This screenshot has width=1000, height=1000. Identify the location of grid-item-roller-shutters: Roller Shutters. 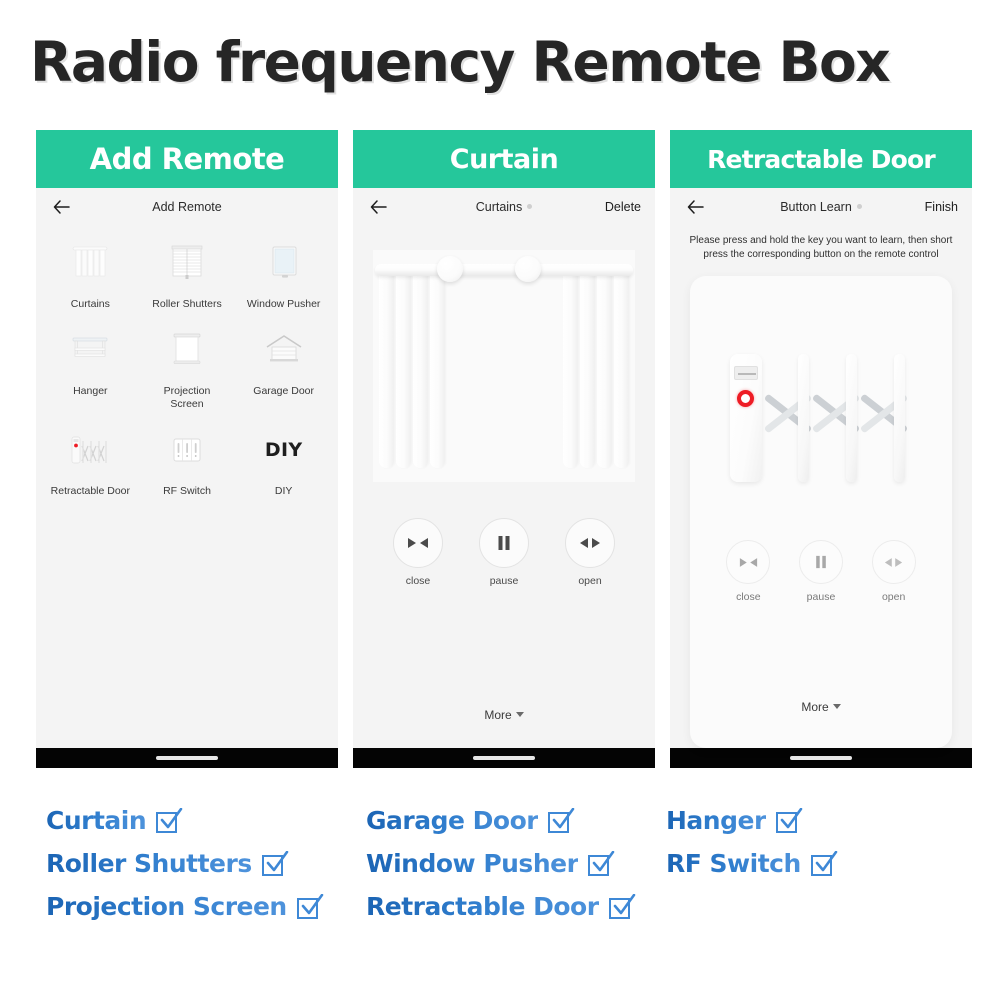
(187, 275).